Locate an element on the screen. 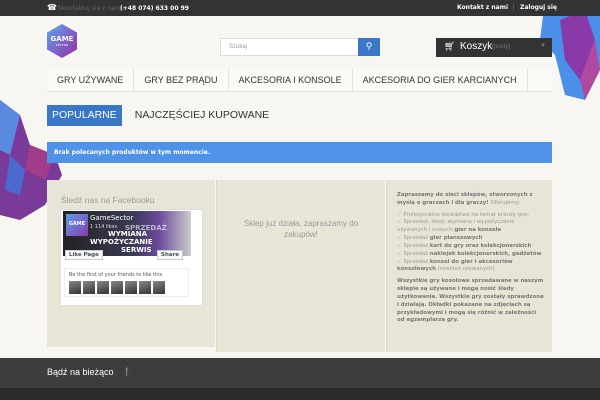  phone-icon: ☎ is located at coordinates (52, 7).